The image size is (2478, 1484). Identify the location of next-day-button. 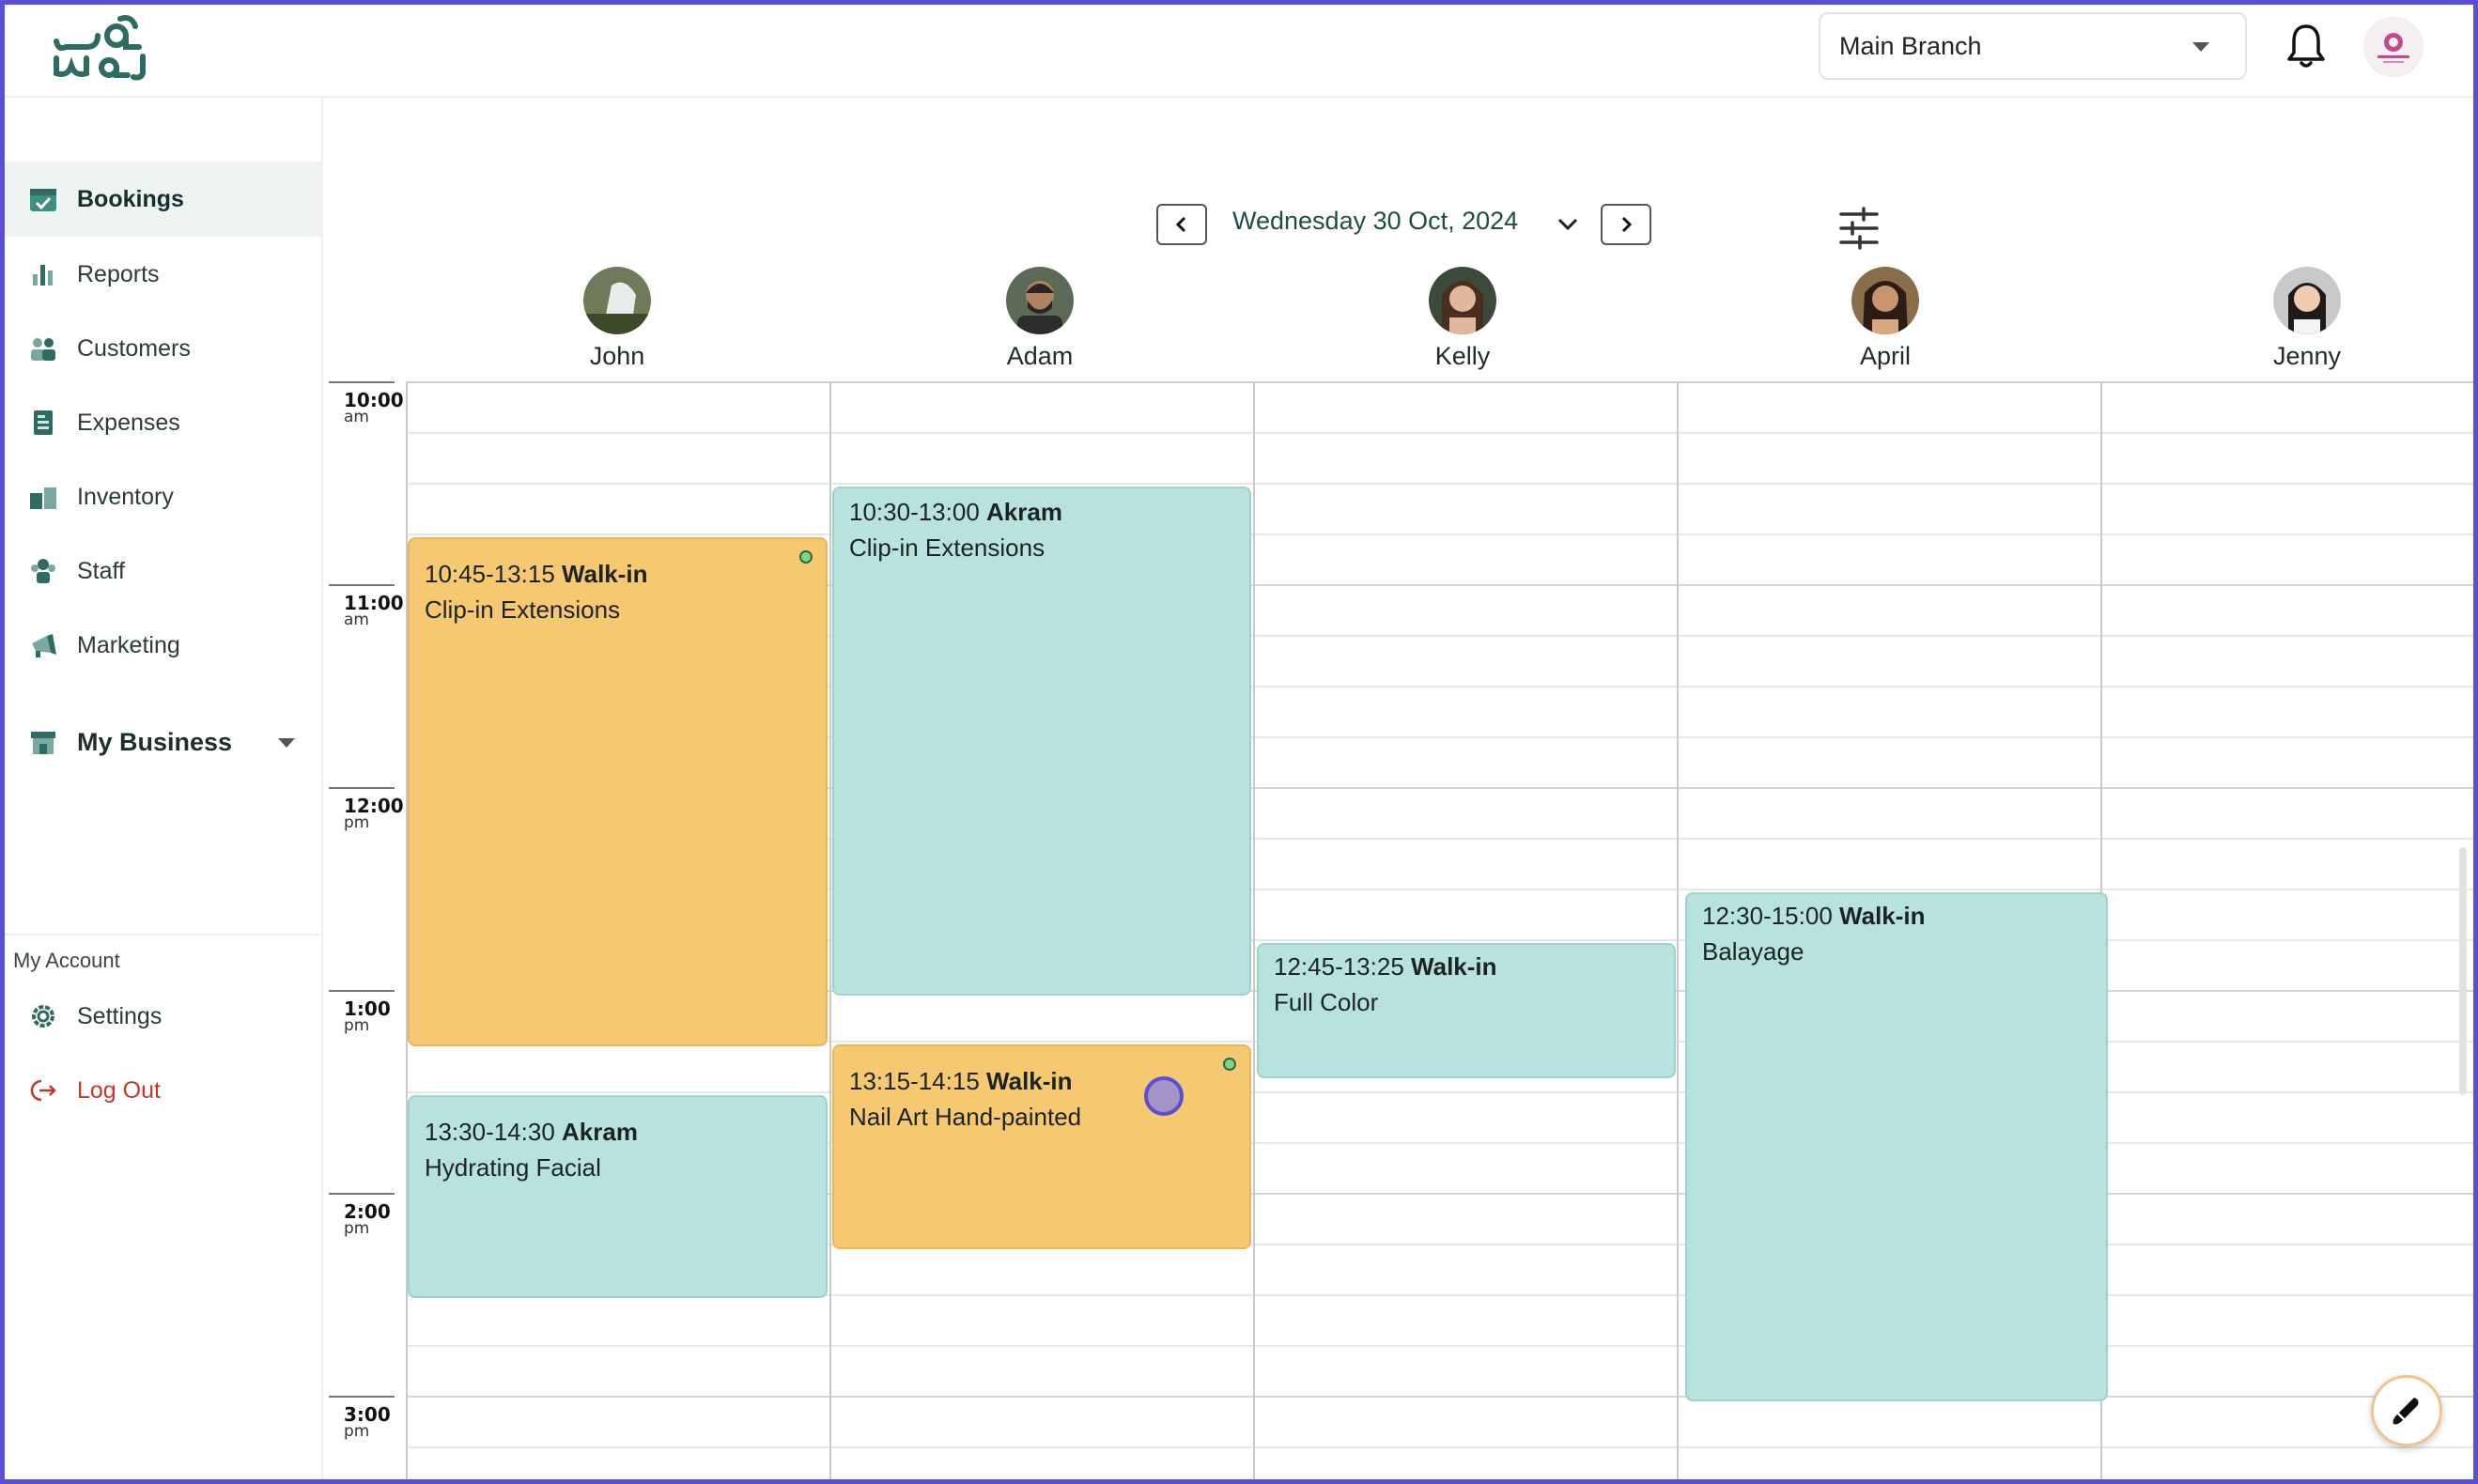
(1626, 224).